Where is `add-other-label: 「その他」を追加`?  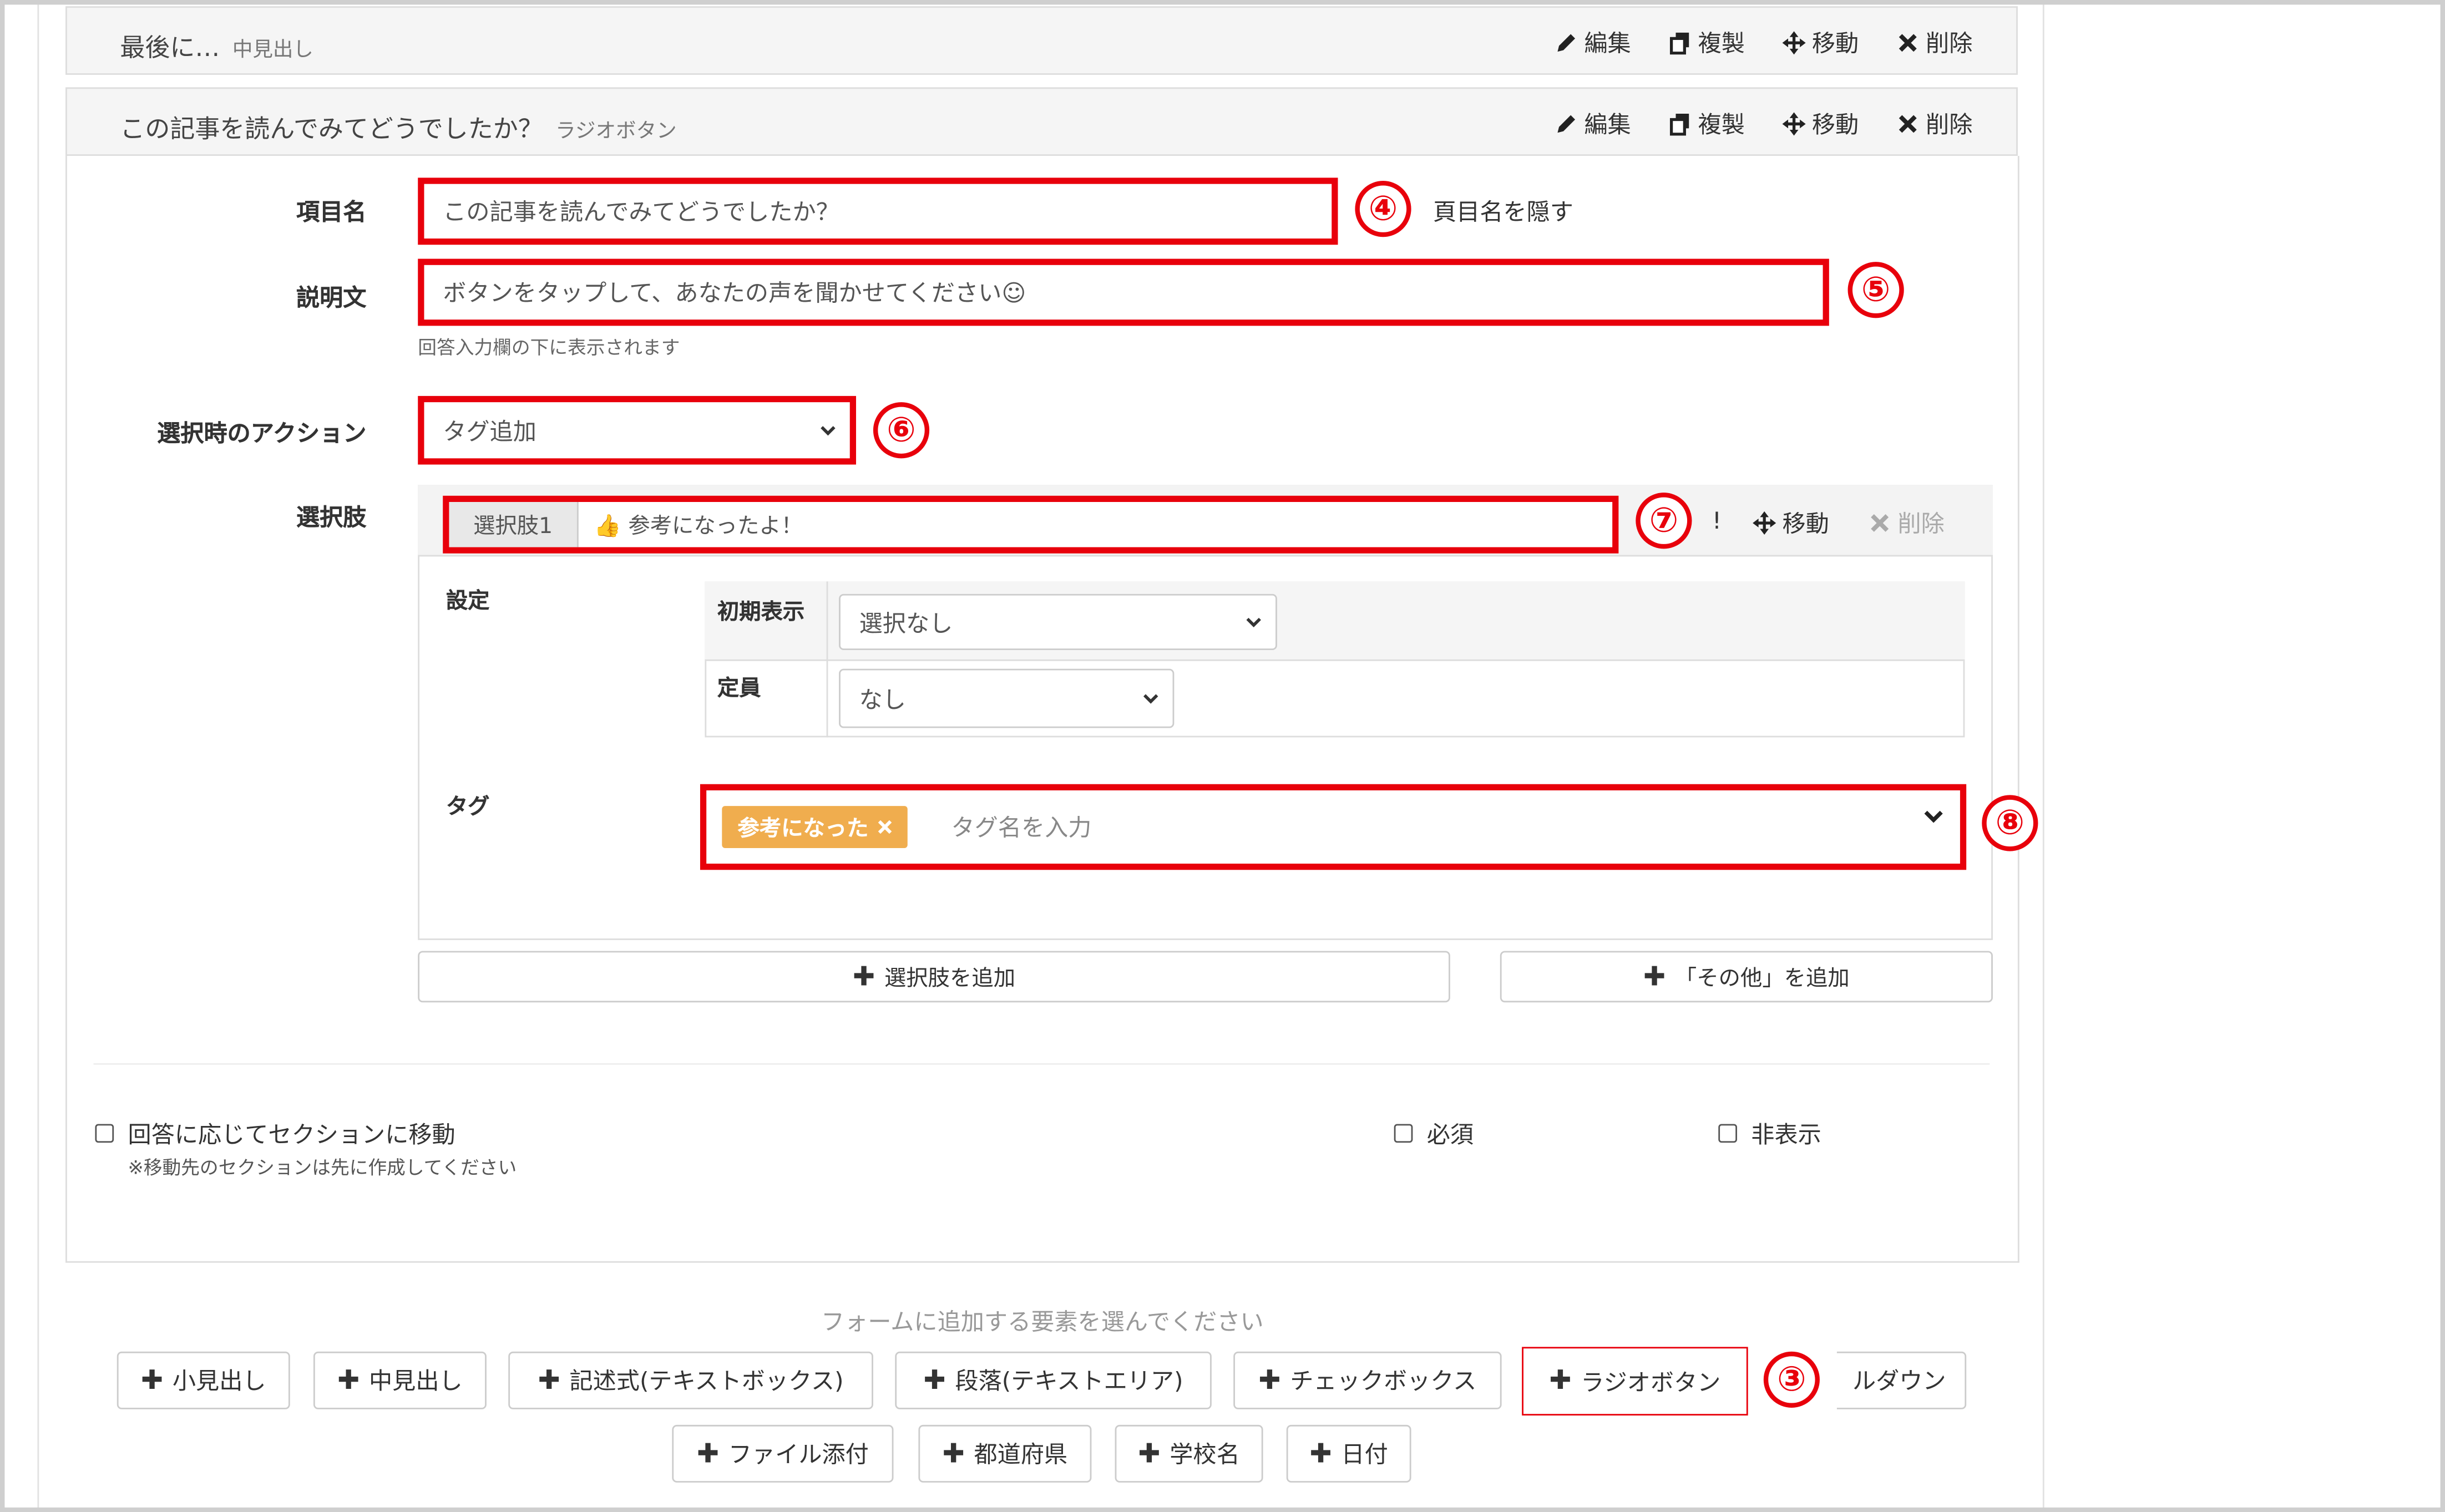
add-other-label: 「その他」を追加 is located at coordinates (1762, 979).